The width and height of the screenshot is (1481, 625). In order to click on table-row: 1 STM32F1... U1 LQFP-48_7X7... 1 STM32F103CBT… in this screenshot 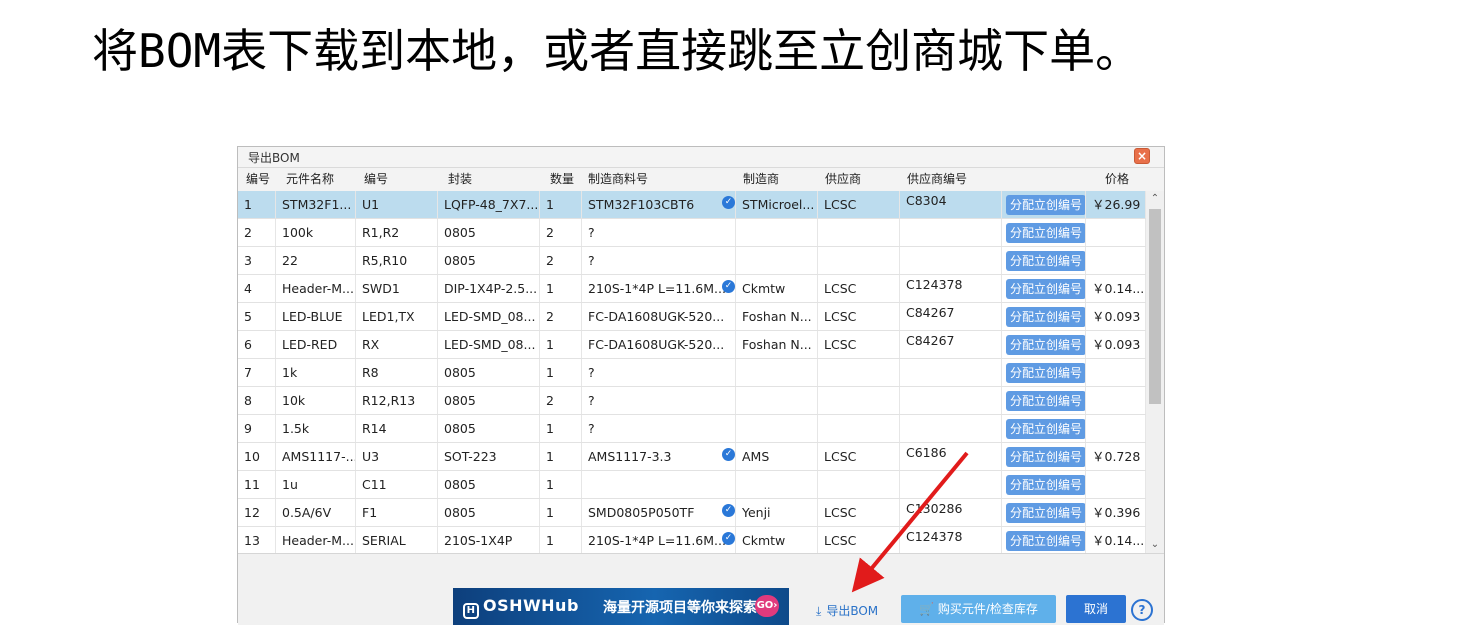, I will do `click(692, 205)`.